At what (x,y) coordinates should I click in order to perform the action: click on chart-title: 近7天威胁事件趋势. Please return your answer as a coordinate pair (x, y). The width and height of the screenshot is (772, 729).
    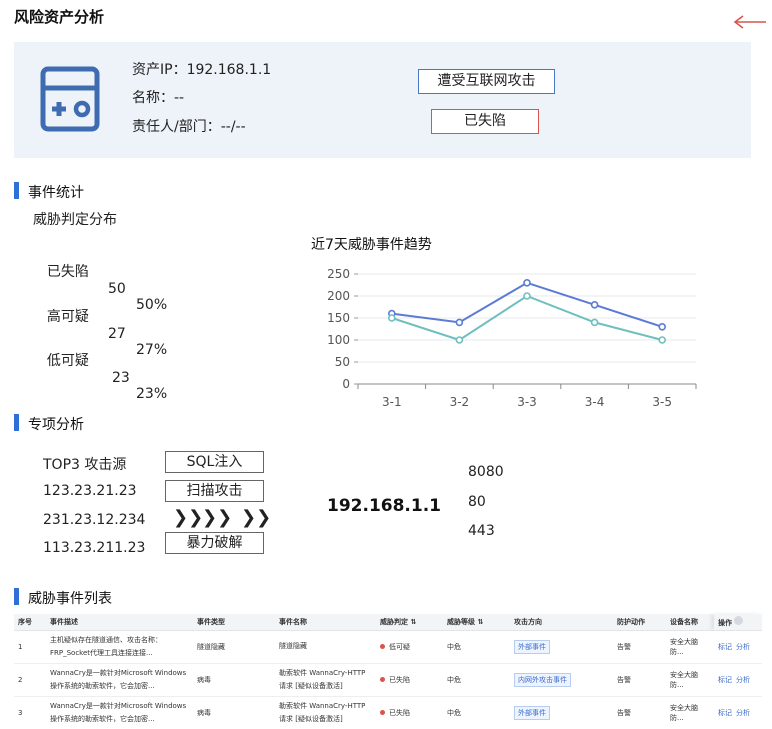
    Looking at the image, I should click on (371, 245).